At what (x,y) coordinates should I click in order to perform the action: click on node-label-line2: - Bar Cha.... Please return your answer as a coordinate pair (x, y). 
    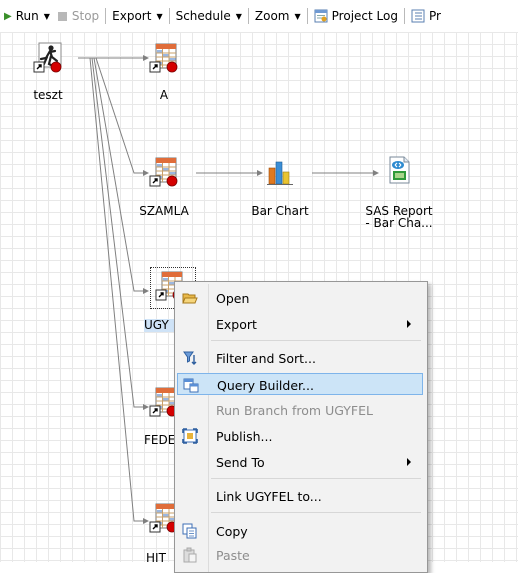
    Looking at the image, I should click on (399, 223).